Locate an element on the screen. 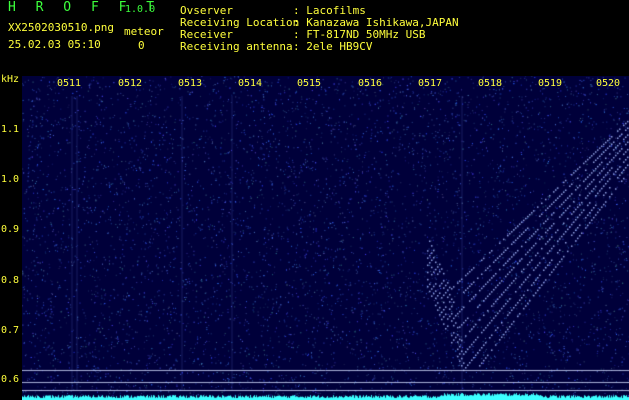 The height and width of the screenshot is (400, 629). frequency-tick-label: 0.7 is located at coordinates (10, 330).